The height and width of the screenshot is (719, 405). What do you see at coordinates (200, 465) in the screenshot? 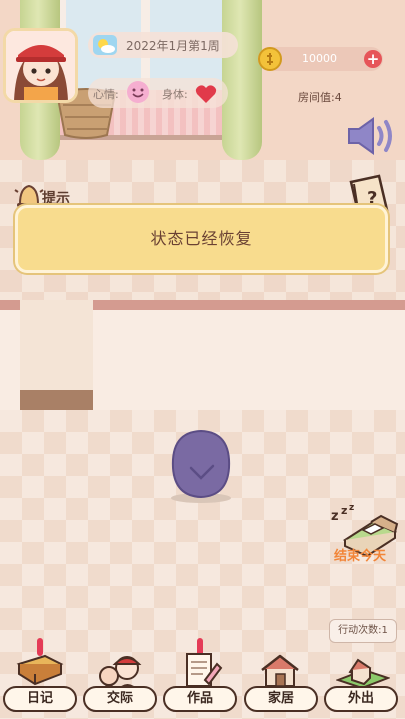
I see `purple-blob-character` at bounding box center [200, 465].